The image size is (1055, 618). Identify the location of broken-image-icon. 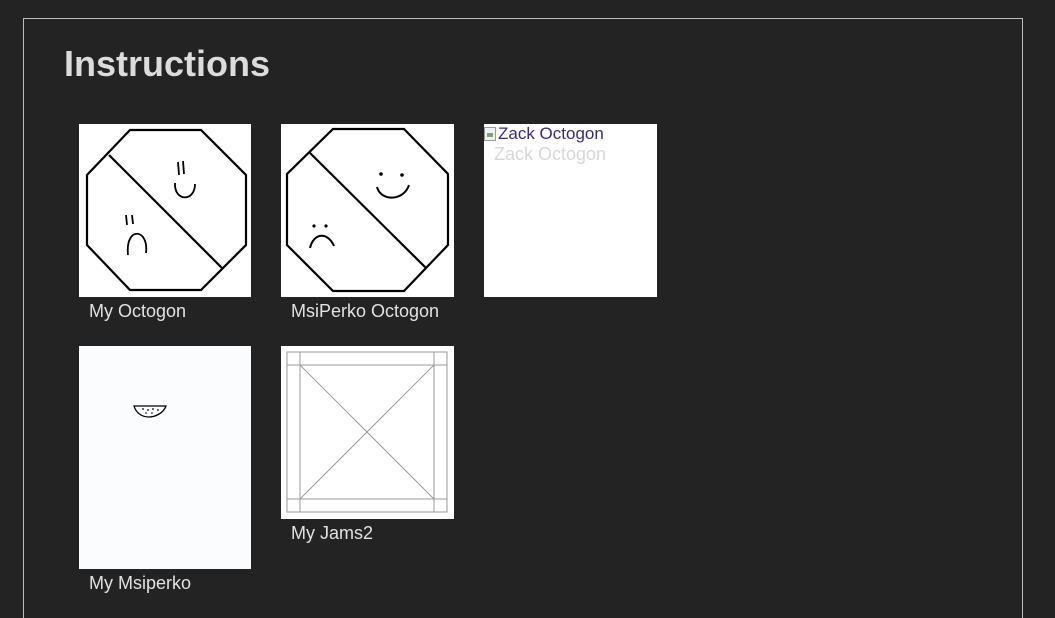
(490, 134).